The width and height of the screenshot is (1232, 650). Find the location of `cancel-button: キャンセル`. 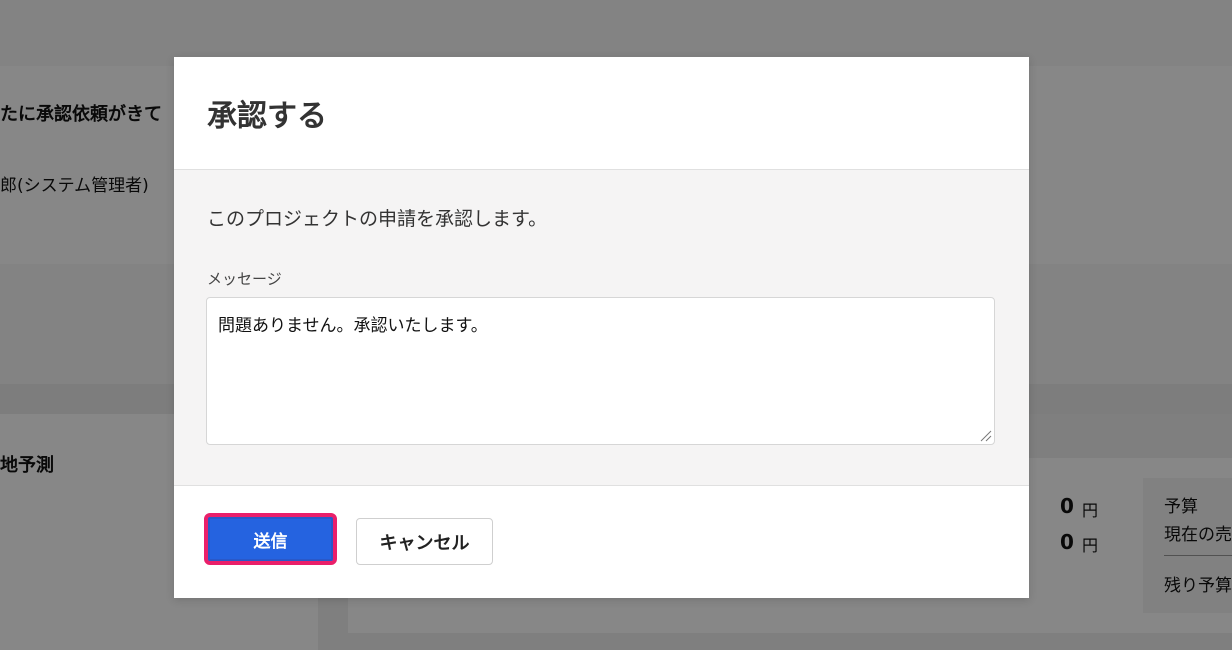

cancel-button: キャンセル is located at coordinates (424, 541).